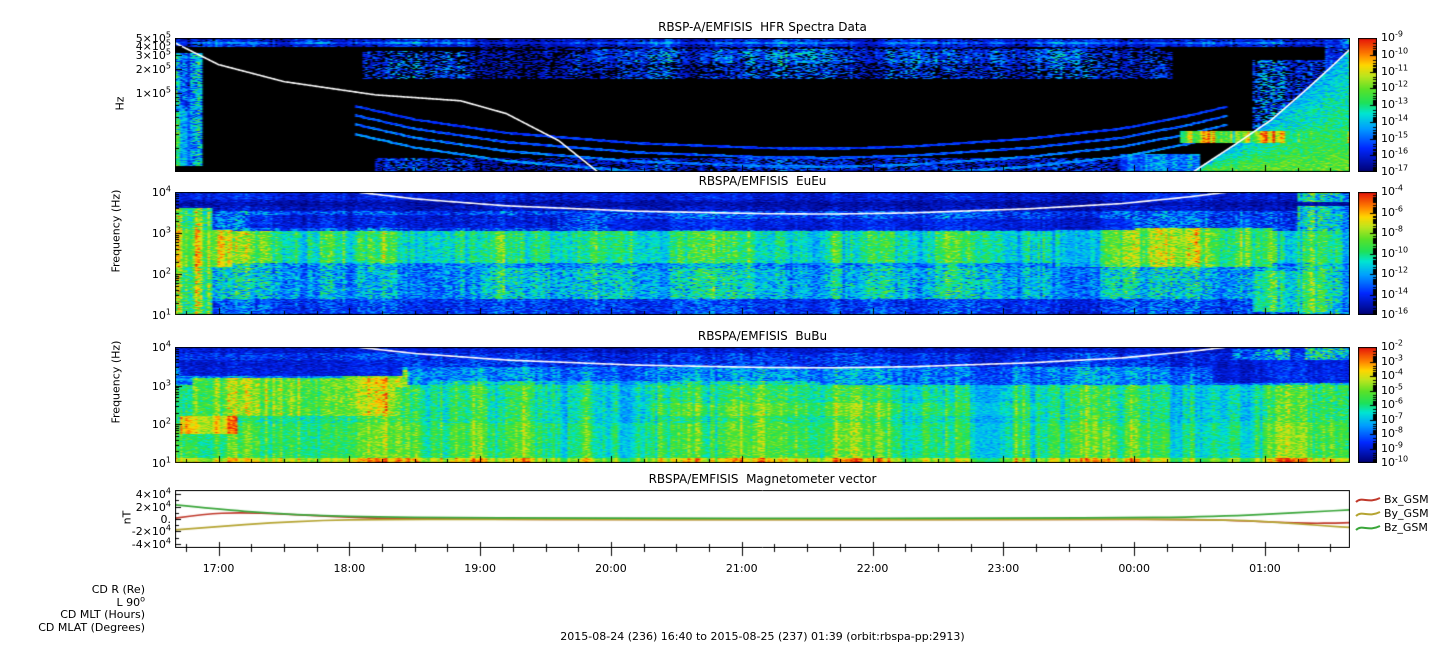 This screenshot has width=1447, height=658. I want to click on colorbar-tick-label: 10-15, so click(1395, 137).